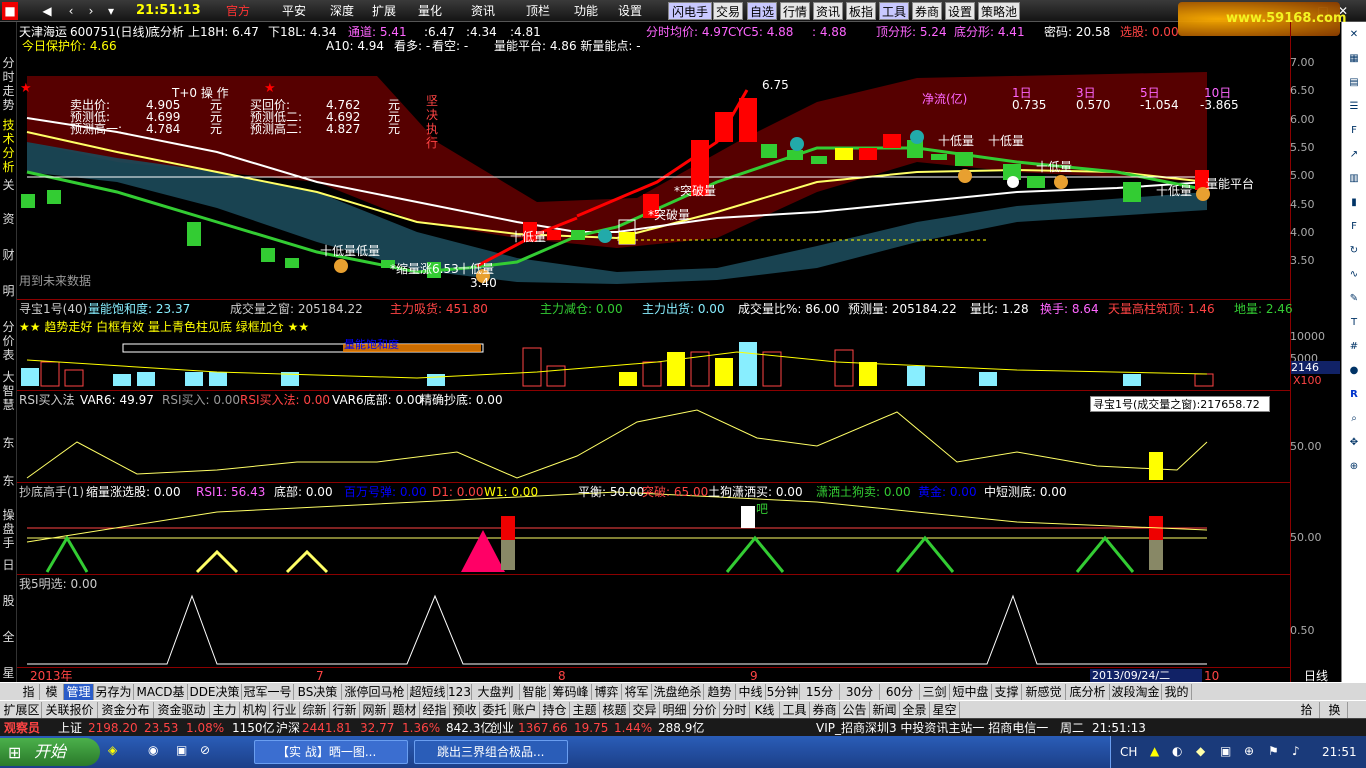 The width and height of the screenshot is (1366, 768). I want to click on list-icon: ☰, so click(1354, 107).